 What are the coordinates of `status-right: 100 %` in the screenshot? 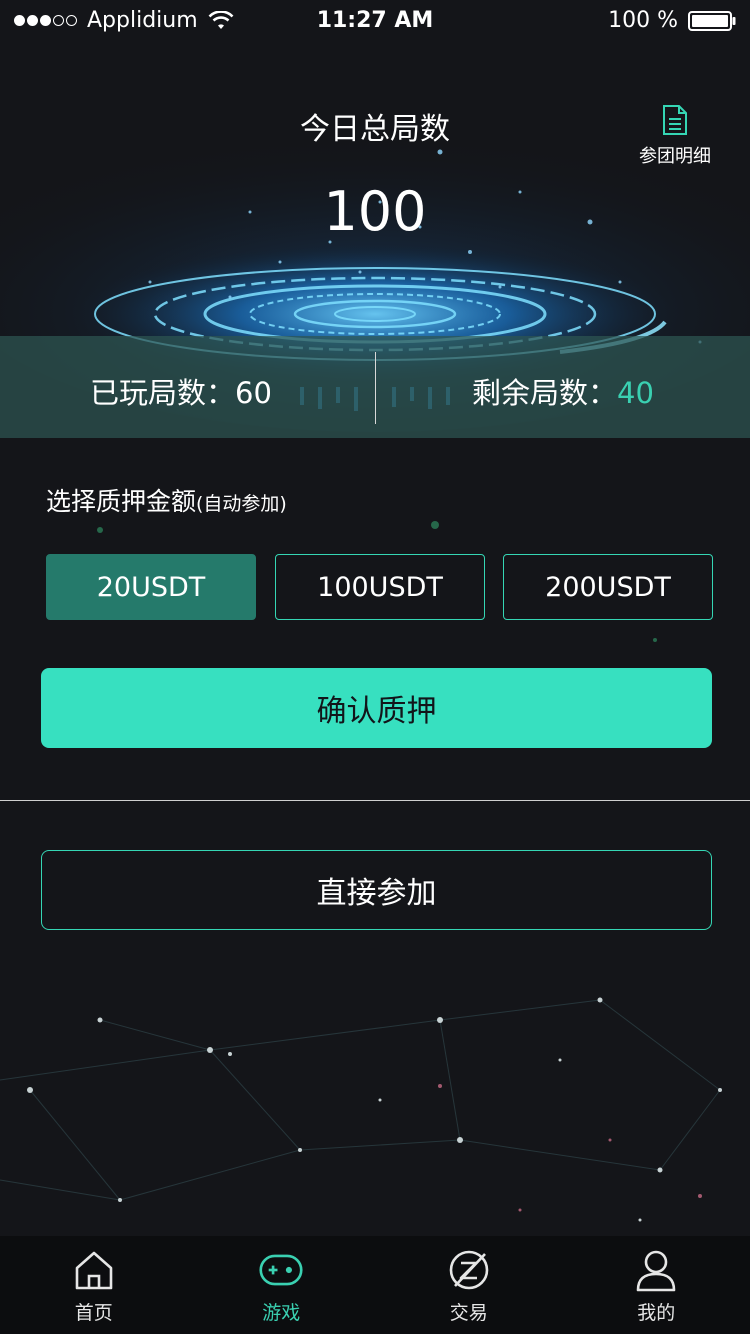 It's located at (672, 20).